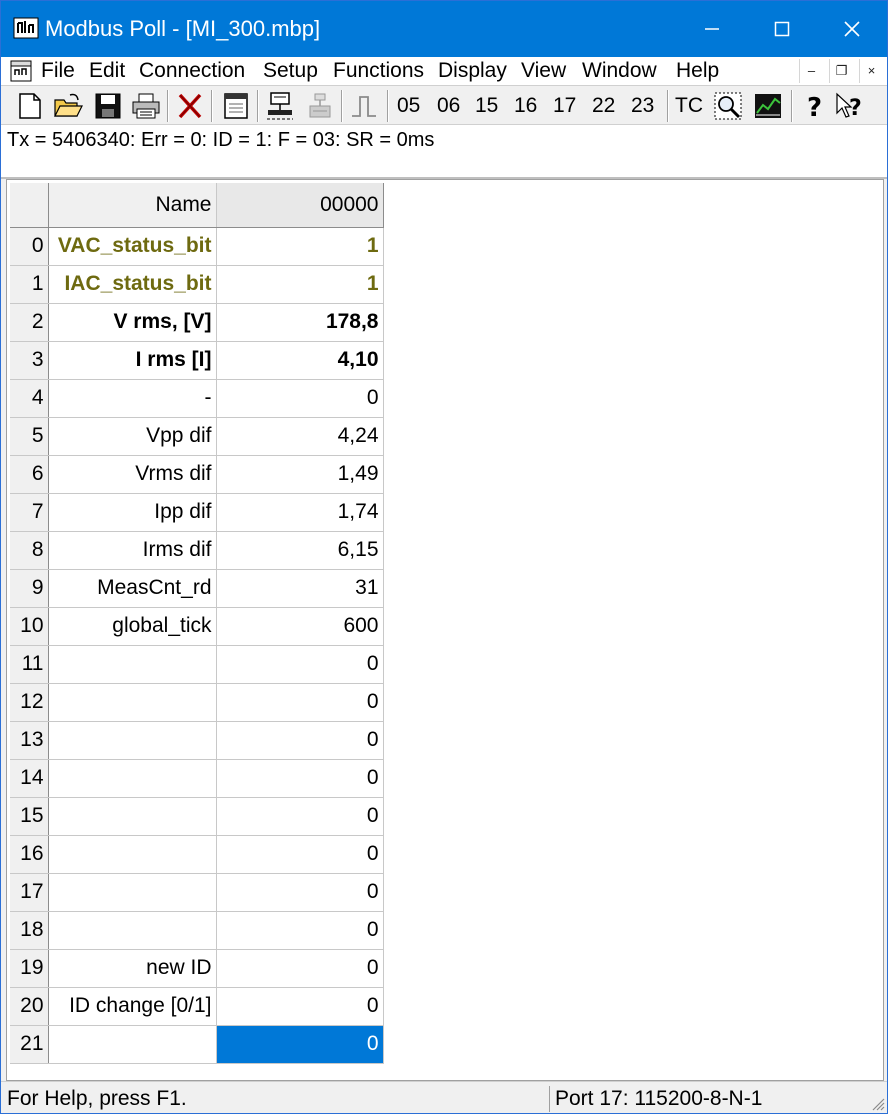 The width and height of the screenshot is (888, 1114). I want to click on menu-edit: Edit, so click(107, 71).